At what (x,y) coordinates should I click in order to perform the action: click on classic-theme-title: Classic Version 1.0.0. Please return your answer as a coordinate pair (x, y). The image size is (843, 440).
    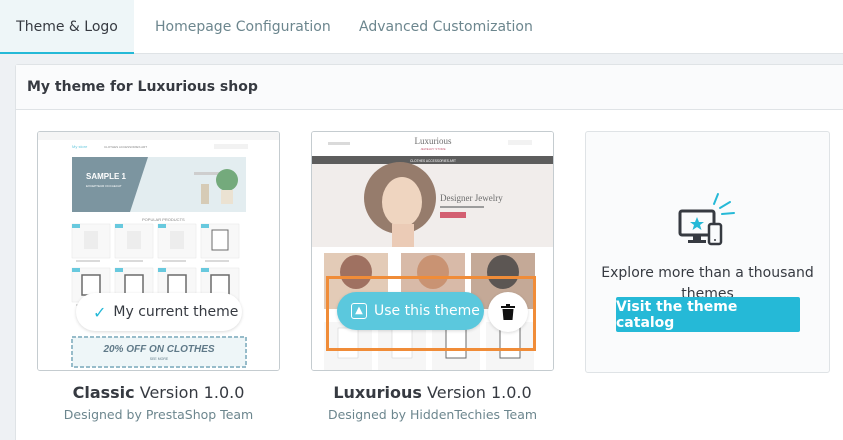
    Looking at the image, I should click on (158, 392).